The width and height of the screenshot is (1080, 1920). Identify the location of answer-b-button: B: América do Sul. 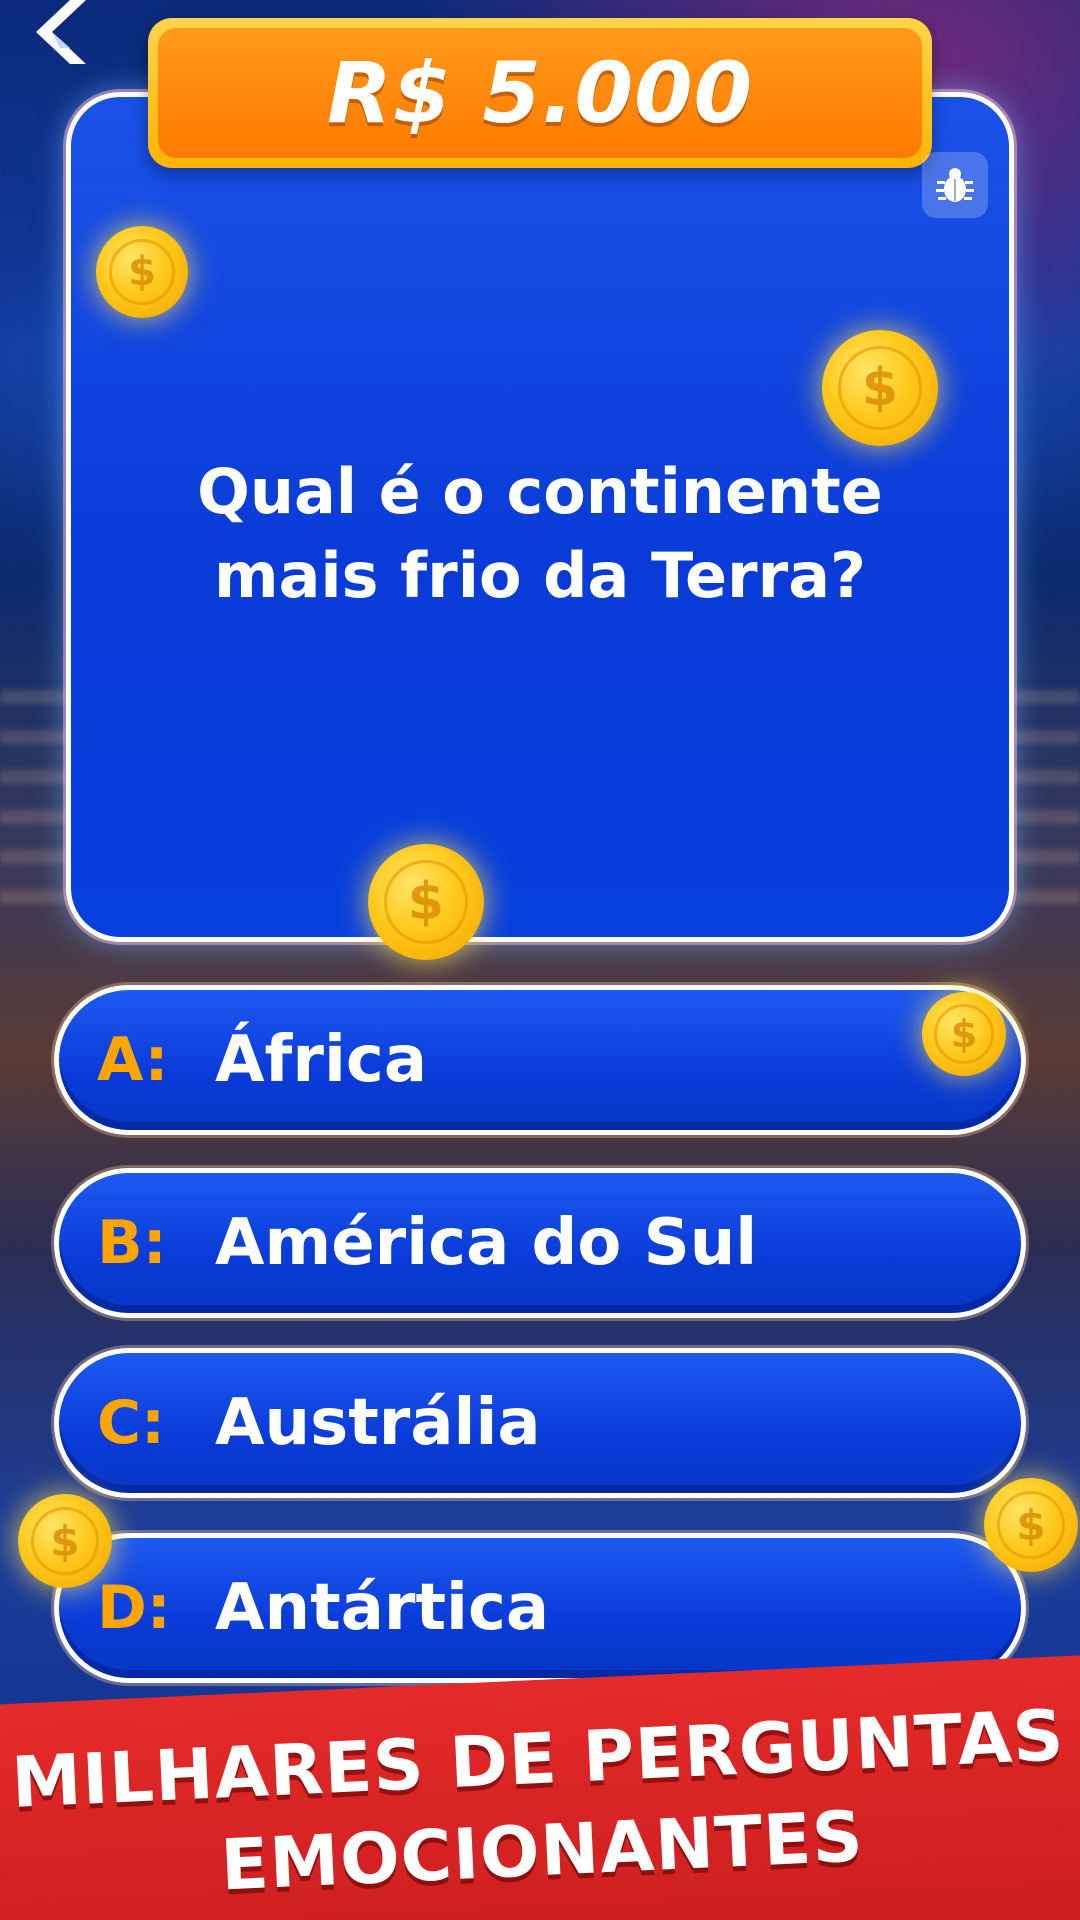
(540, 1243).